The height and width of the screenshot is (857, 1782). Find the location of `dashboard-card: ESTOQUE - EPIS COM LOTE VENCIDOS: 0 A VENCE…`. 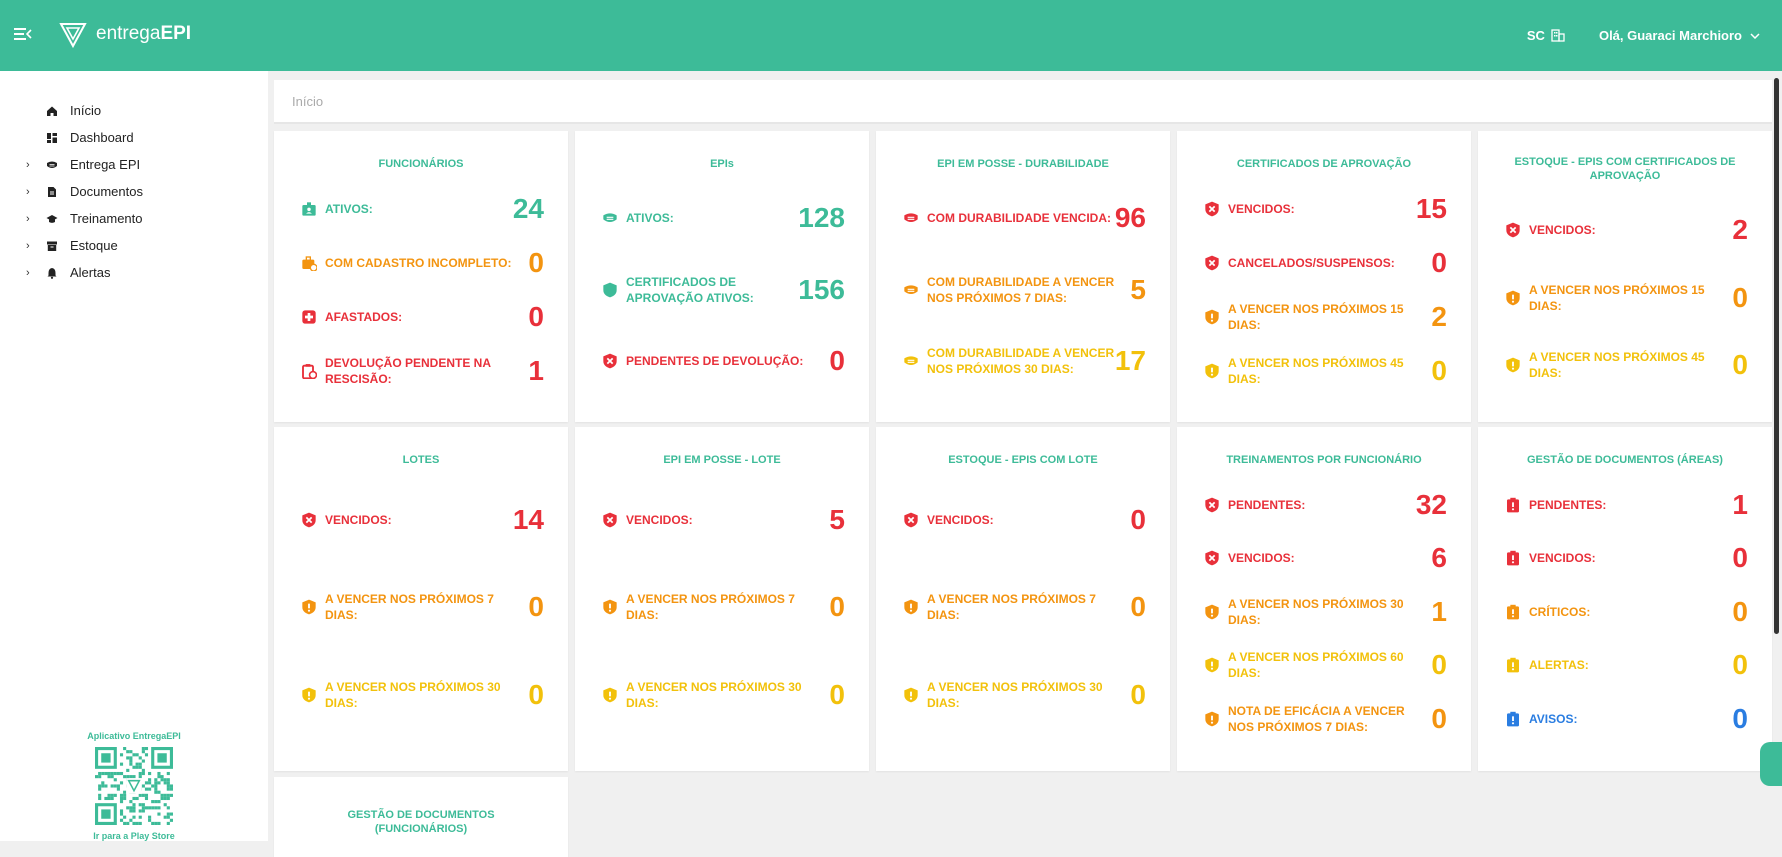

dashboard-card: ESTOQUE - EPIS COM LOTE VENCIDOS: 0 A VENCE… is located at coordinates (1023, 599).